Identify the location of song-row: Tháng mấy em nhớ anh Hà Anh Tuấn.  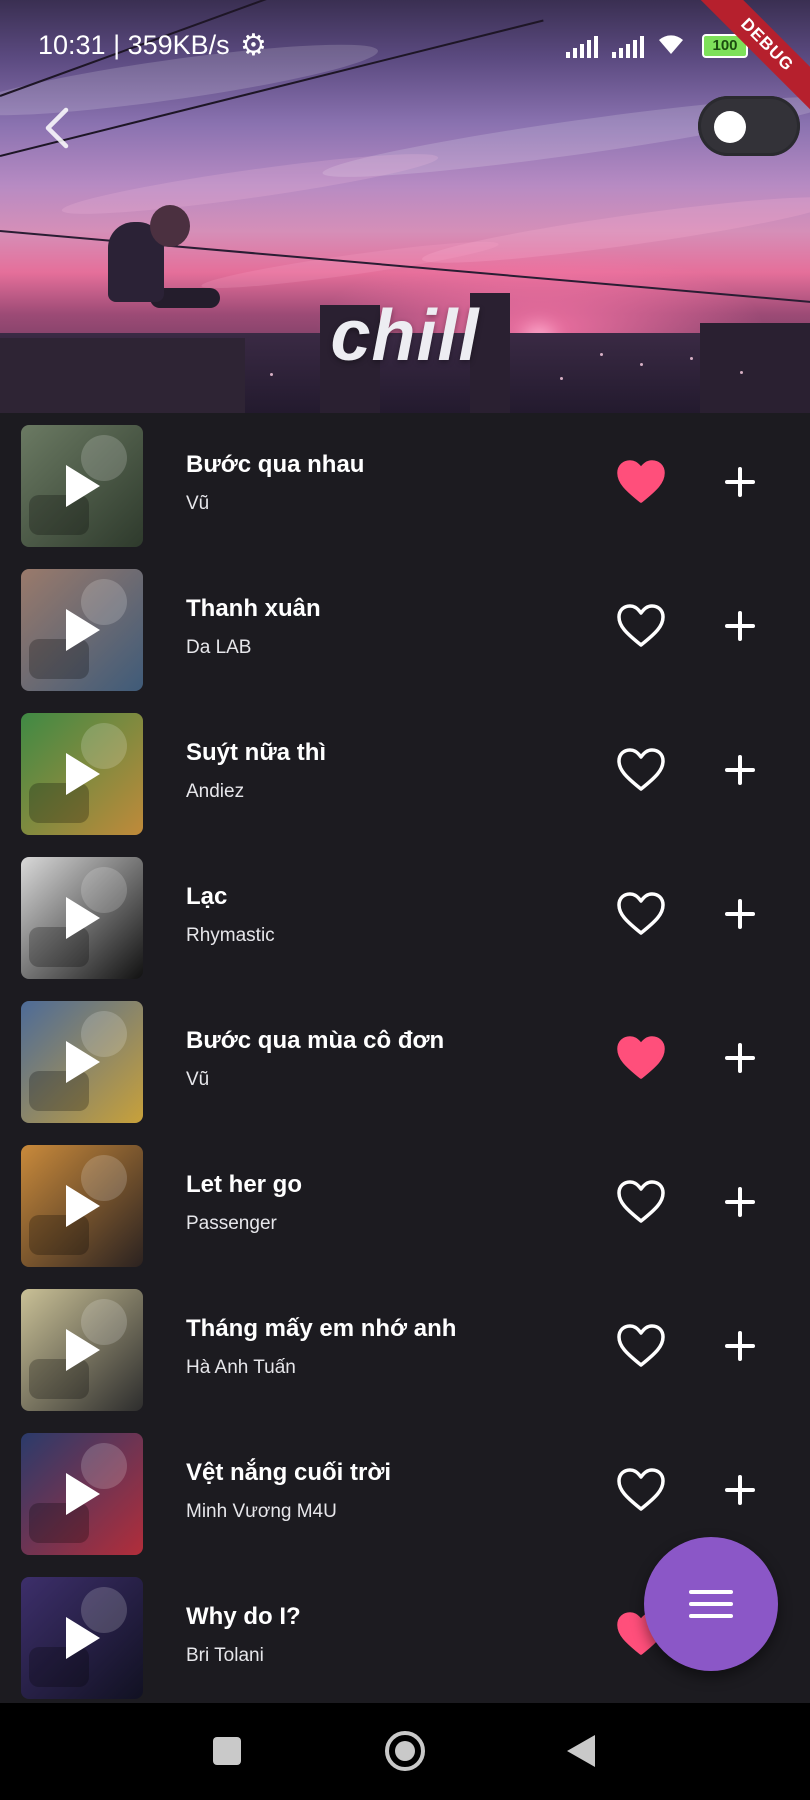
(405, 1349).